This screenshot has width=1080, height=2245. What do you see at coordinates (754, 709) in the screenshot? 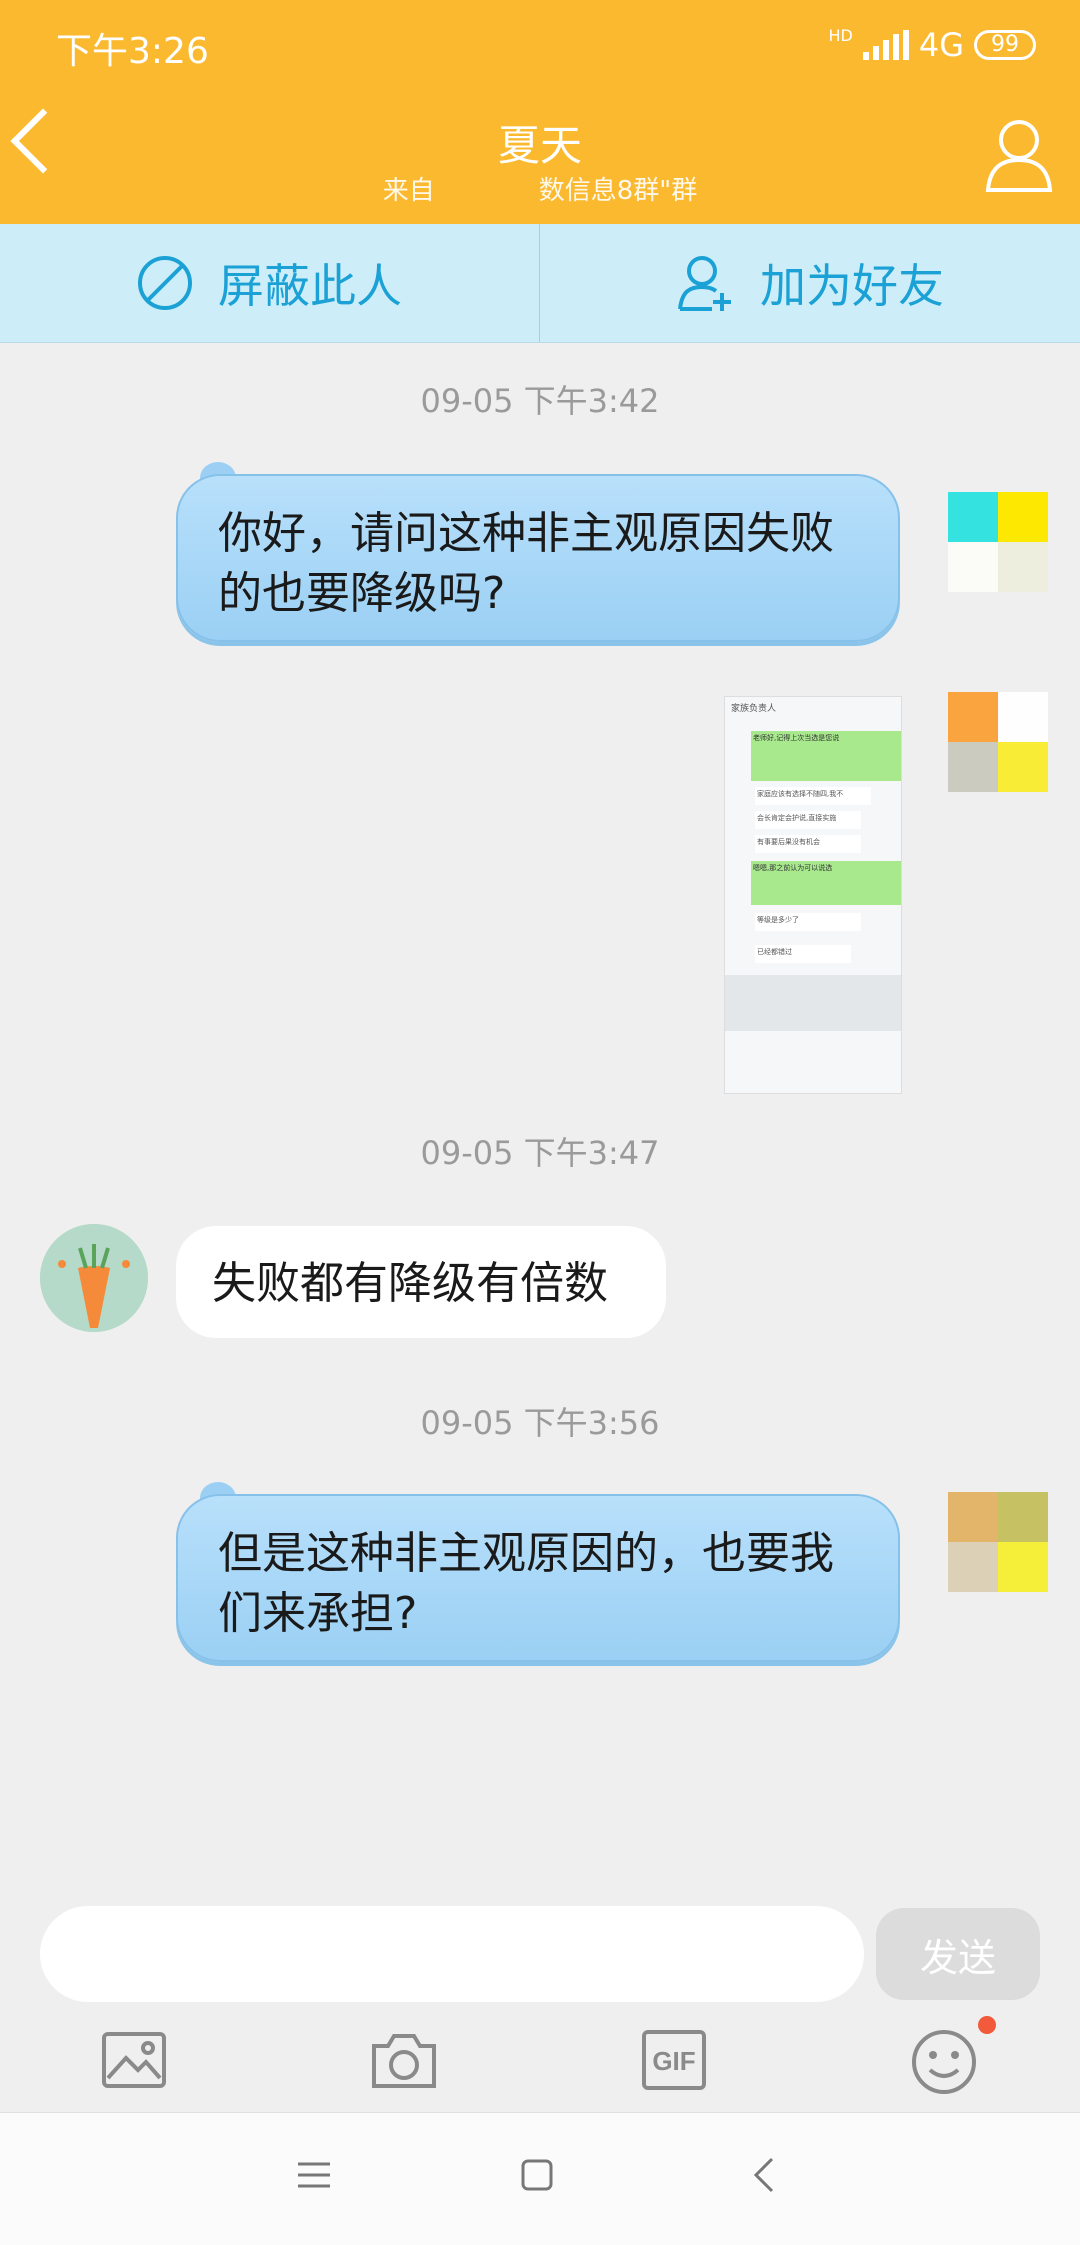
I see `shot-header: 家族负责人` at bounding box center [754, 709].